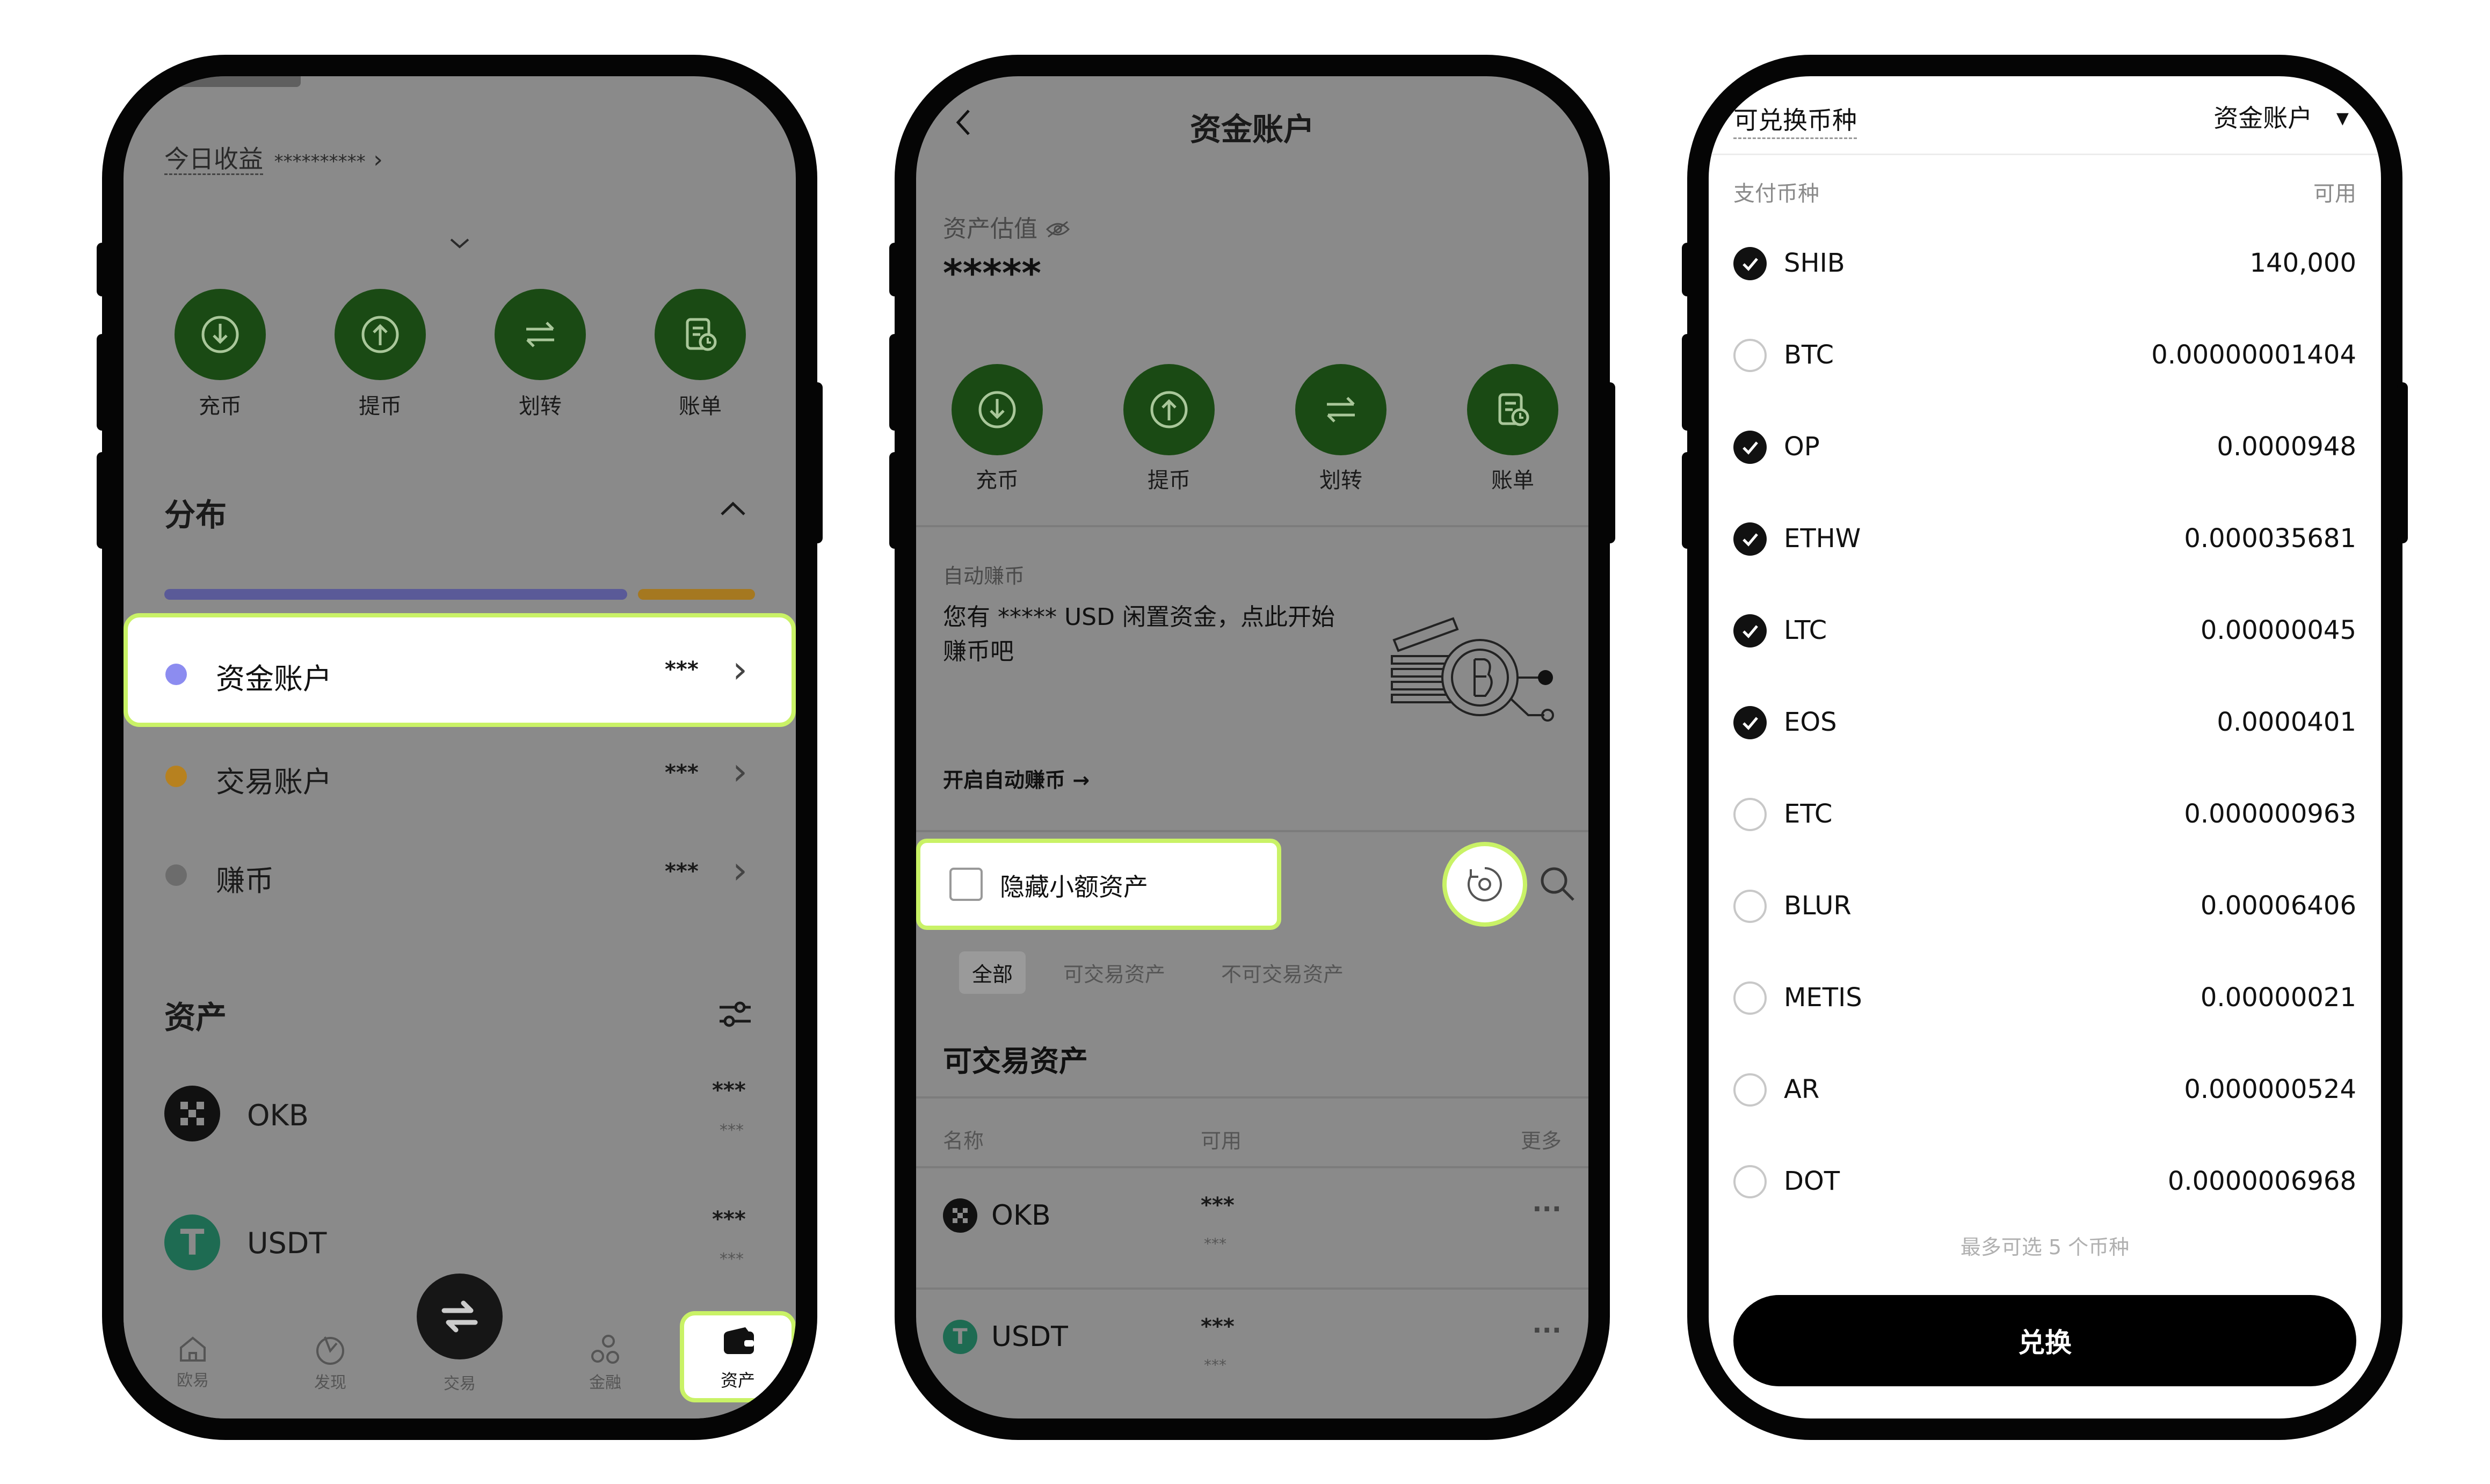  Describe the element at coordinates (1474, 673) in the screenshot. I see `bitcoin-coins-illustration` at that location.